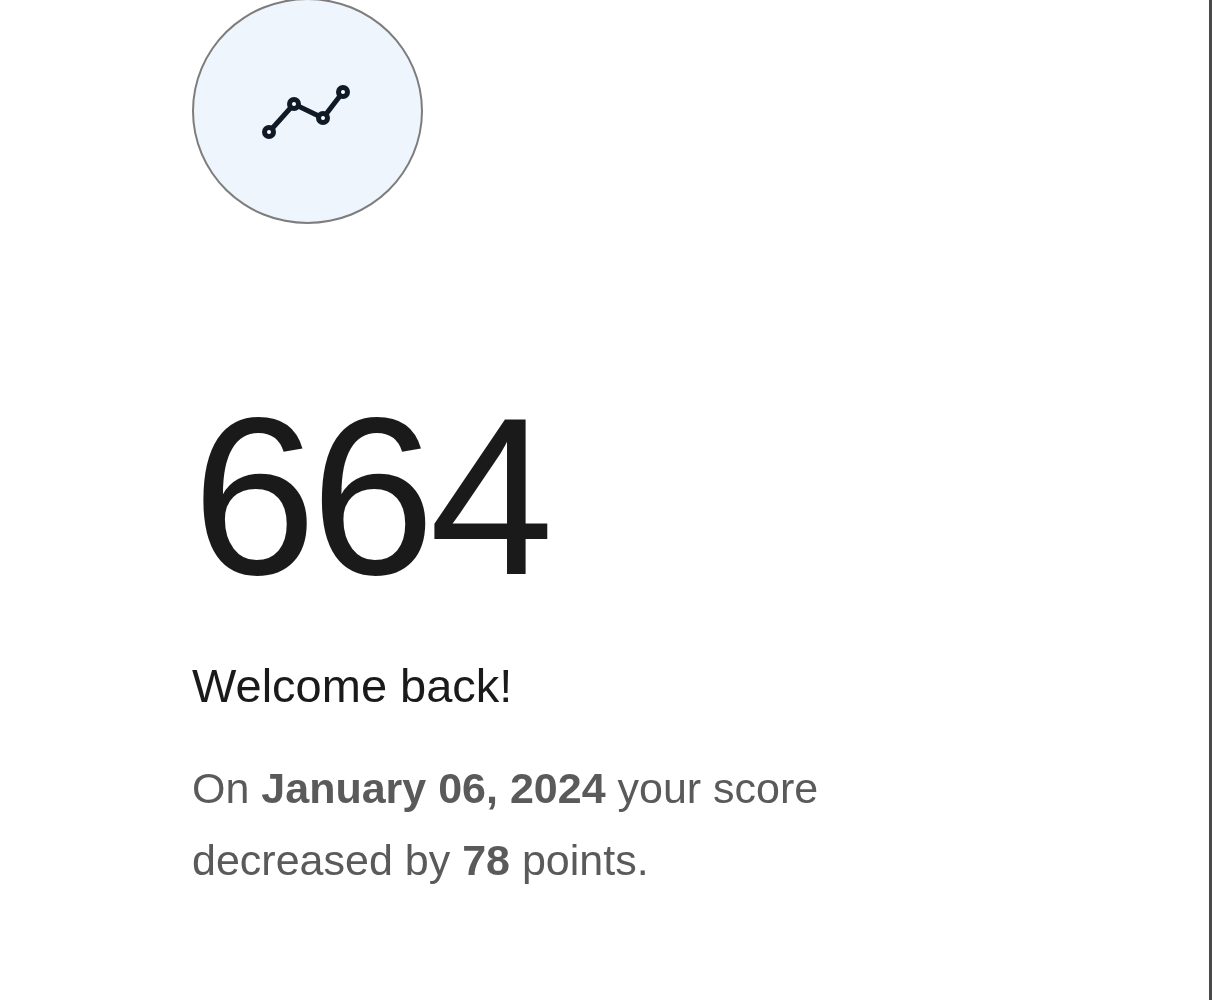 The width and height of the screenshot is (1212, 1000). I want to click on score-value: 664, so click(370, 496).